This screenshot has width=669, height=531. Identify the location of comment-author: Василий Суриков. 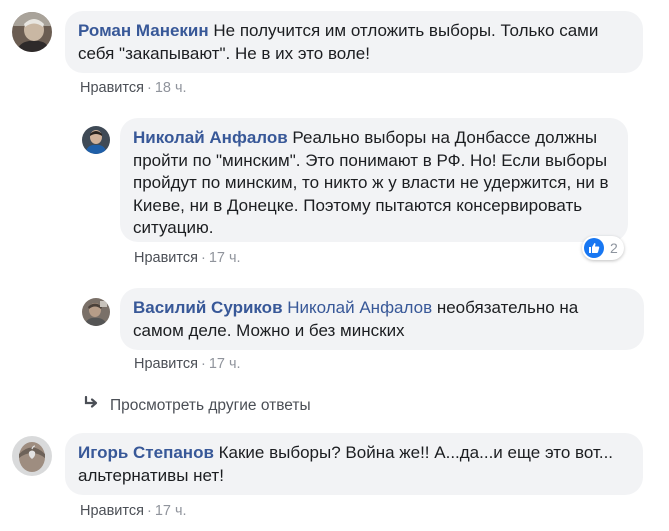
(208, 307).